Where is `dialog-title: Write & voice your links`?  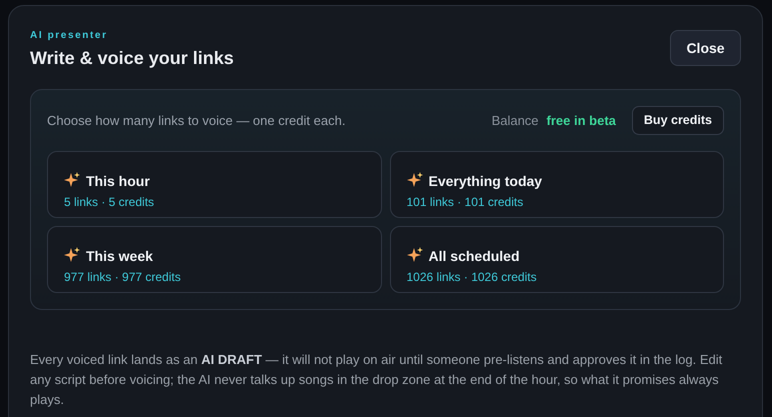
dialog-title: Write & voice your links is located at coordinates (132, 58).